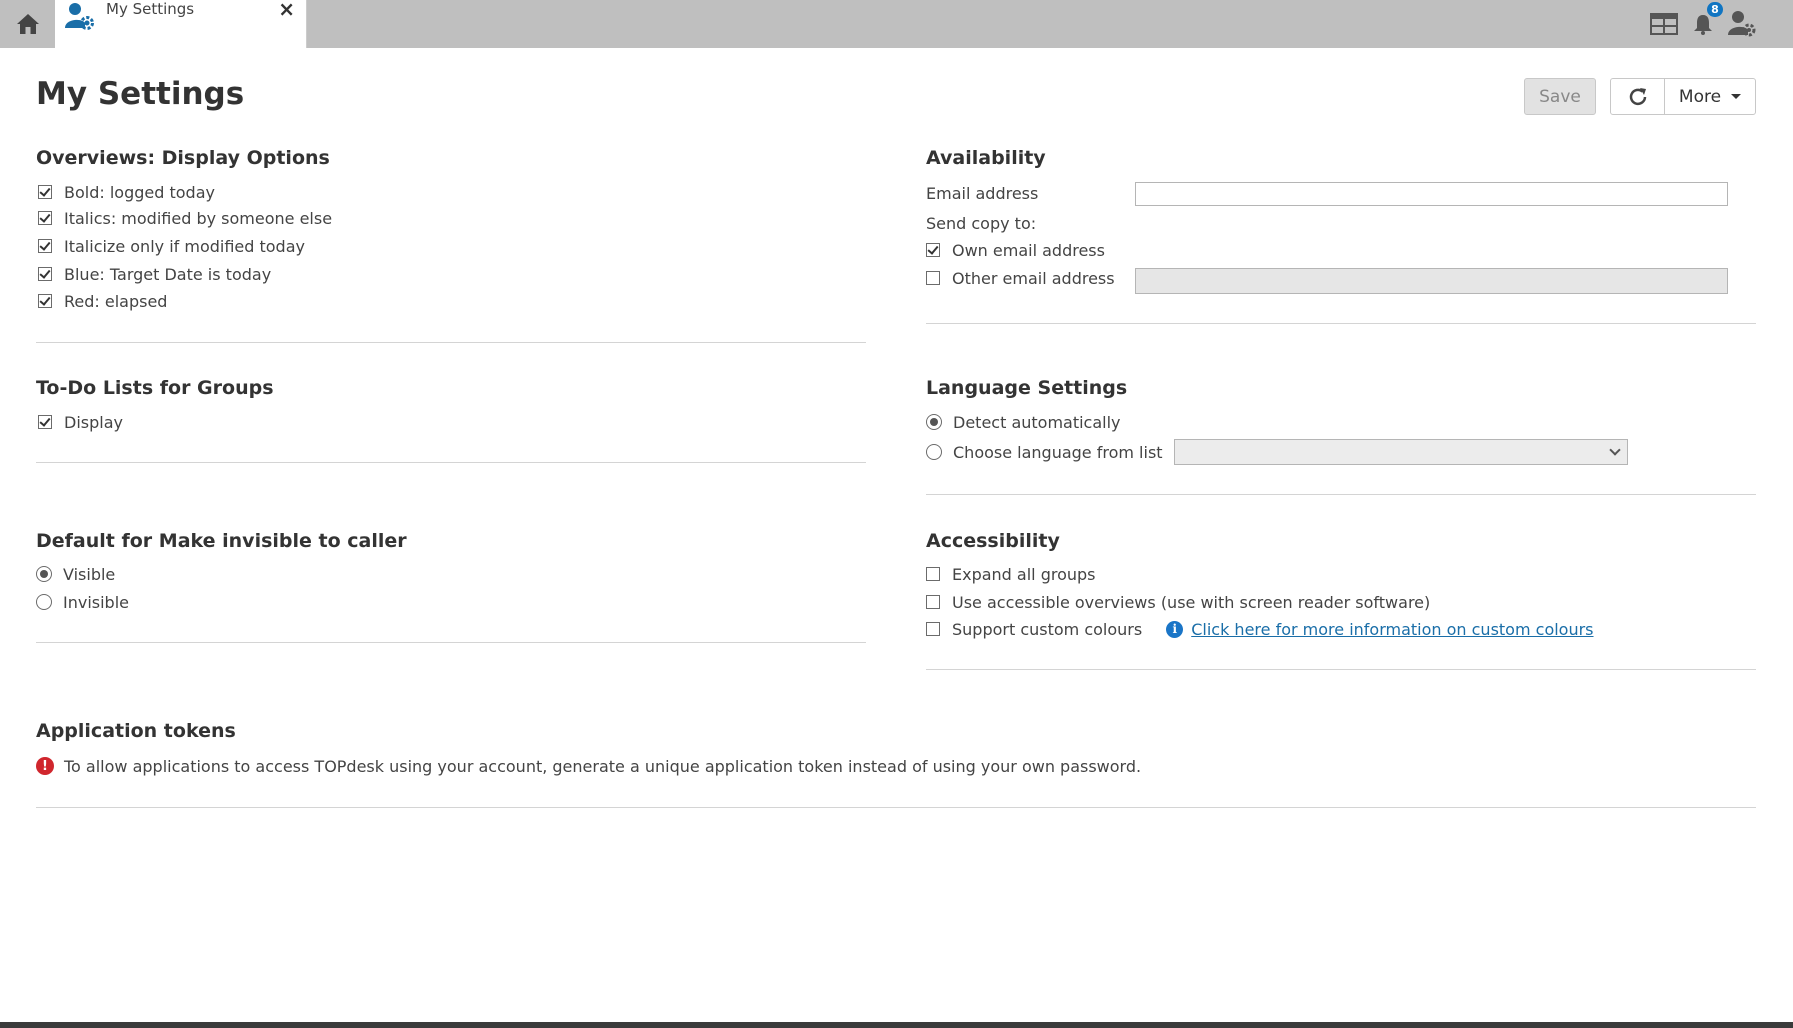 The image size is (1793, 1028). What do you see at coordinates (1401, 452) in the screenshot?
I see `language-select` at bounding box center [1401, 452].